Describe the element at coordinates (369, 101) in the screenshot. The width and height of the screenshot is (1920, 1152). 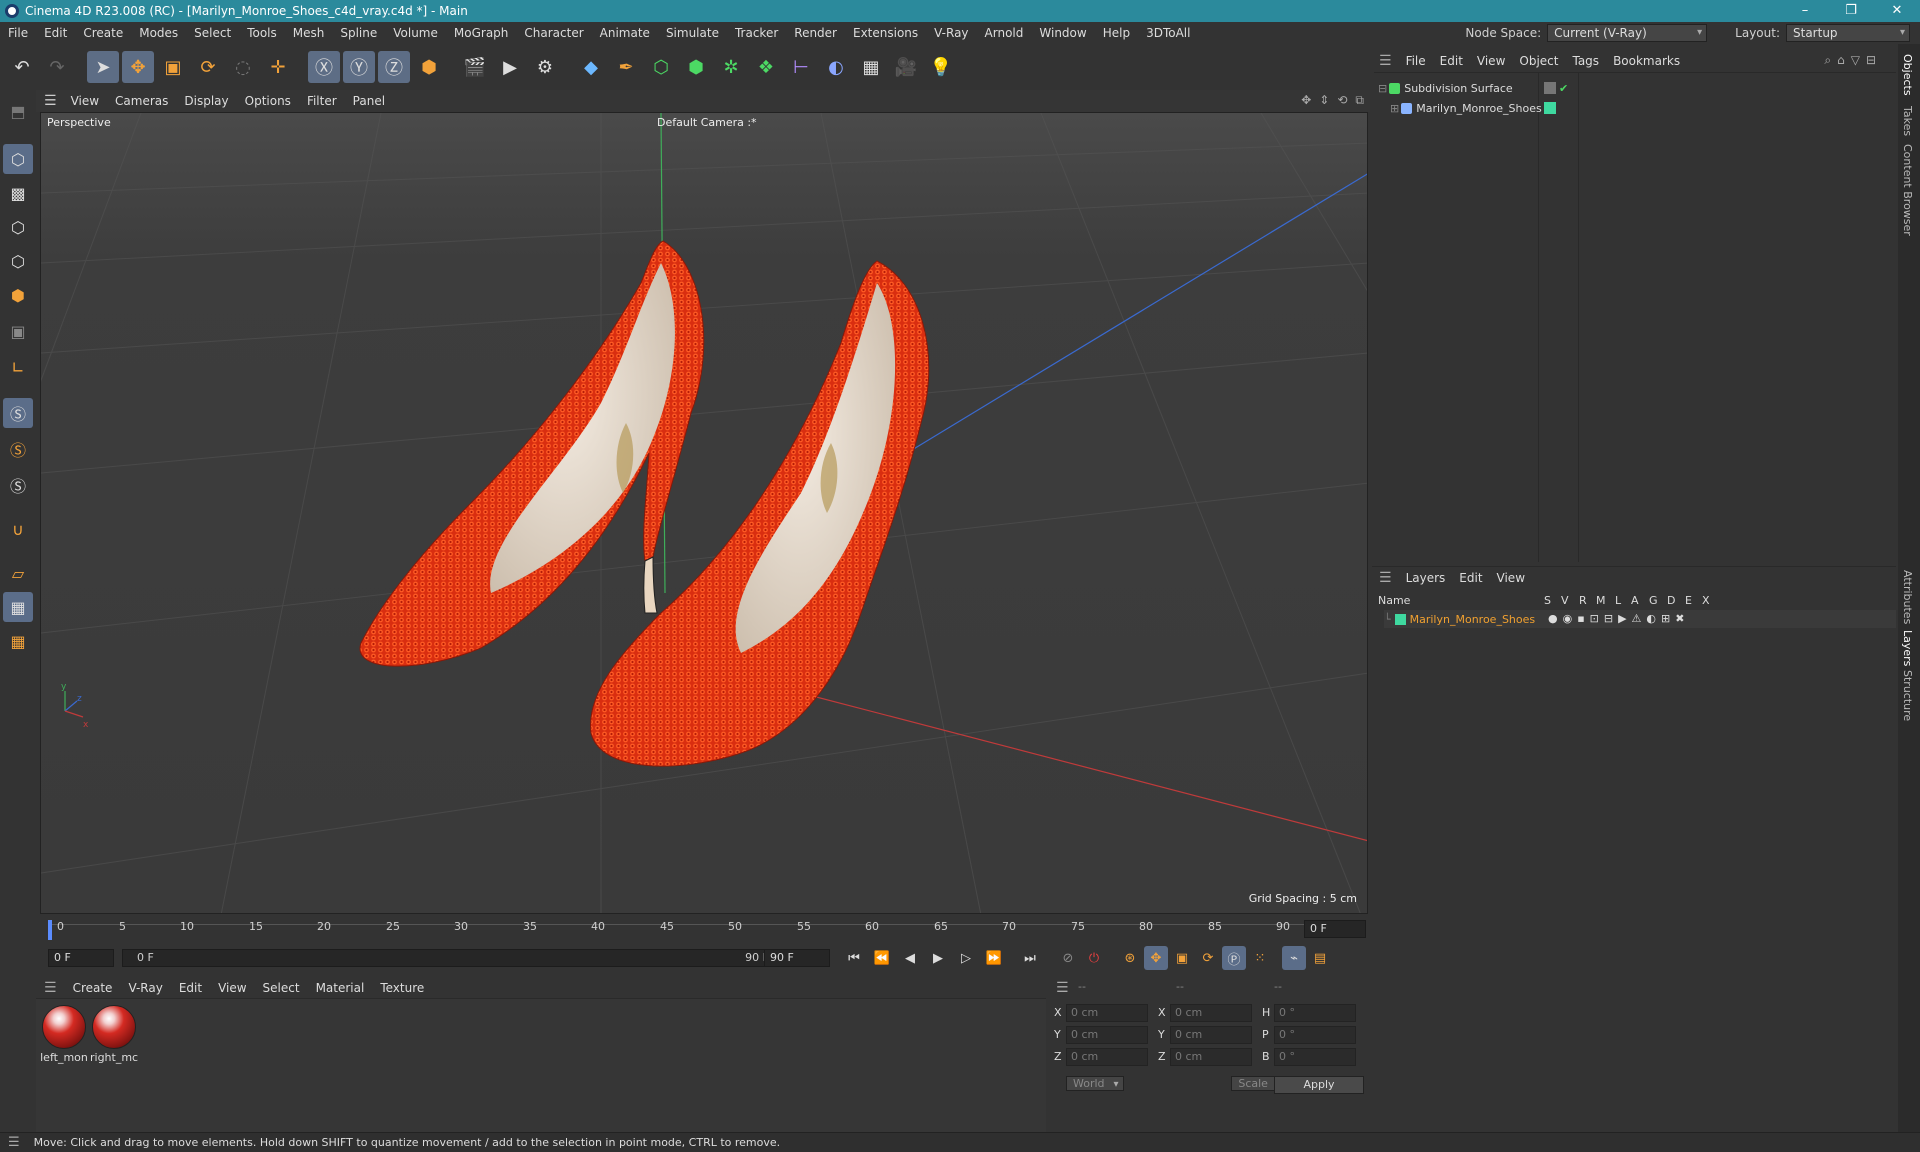
I see `viewport-menu-panel: Panel` at that location.